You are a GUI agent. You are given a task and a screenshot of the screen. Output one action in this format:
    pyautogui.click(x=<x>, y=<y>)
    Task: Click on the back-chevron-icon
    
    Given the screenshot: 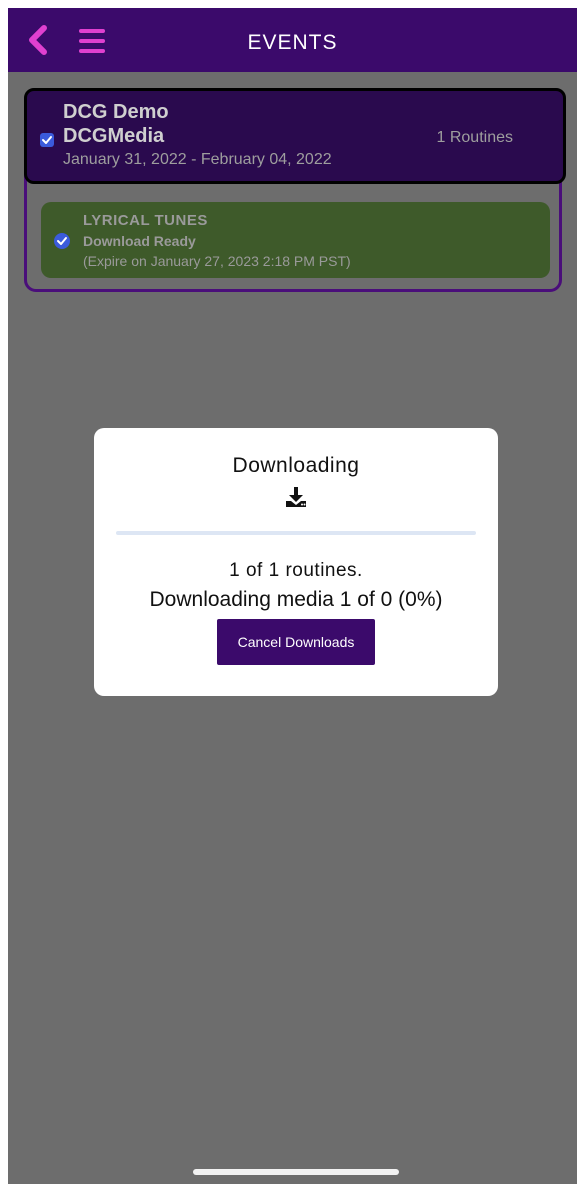 What is the action you would take?
    pyautogui.click(x=38, y=40)
    